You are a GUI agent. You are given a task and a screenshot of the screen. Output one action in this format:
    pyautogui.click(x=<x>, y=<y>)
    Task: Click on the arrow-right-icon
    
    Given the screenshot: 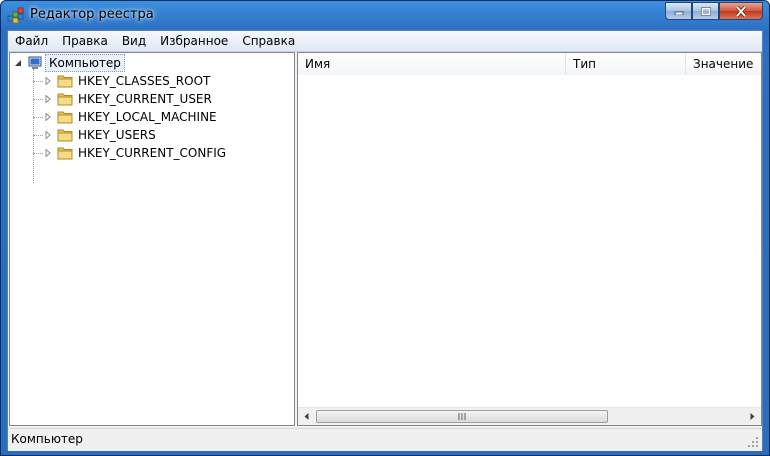 What is the action you would take?
    pyautogui.click(x=752, y=416)
    